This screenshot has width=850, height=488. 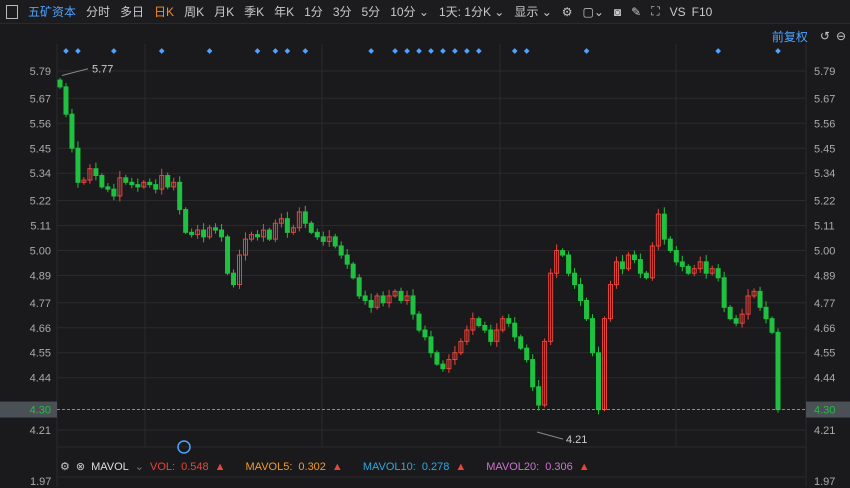 What do you see at coordinates (110, 467) in the screenshot?
I see `indicator-name: MAVOL` at bounding box center [110, 467].